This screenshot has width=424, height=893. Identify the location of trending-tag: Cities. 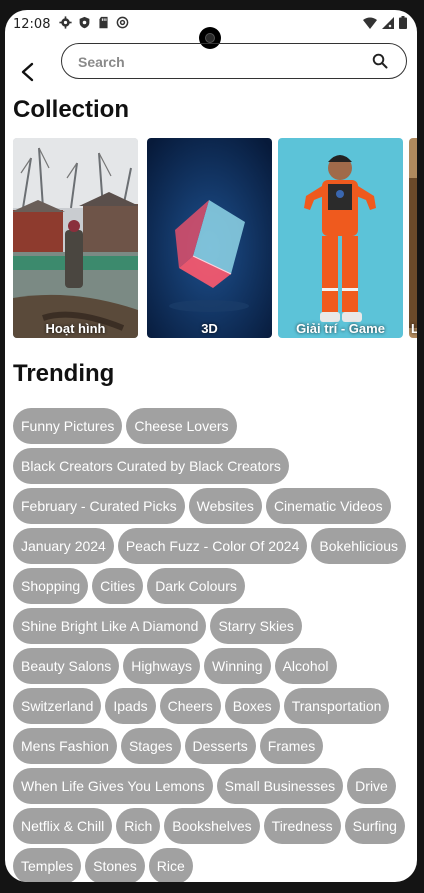
(118, 586).